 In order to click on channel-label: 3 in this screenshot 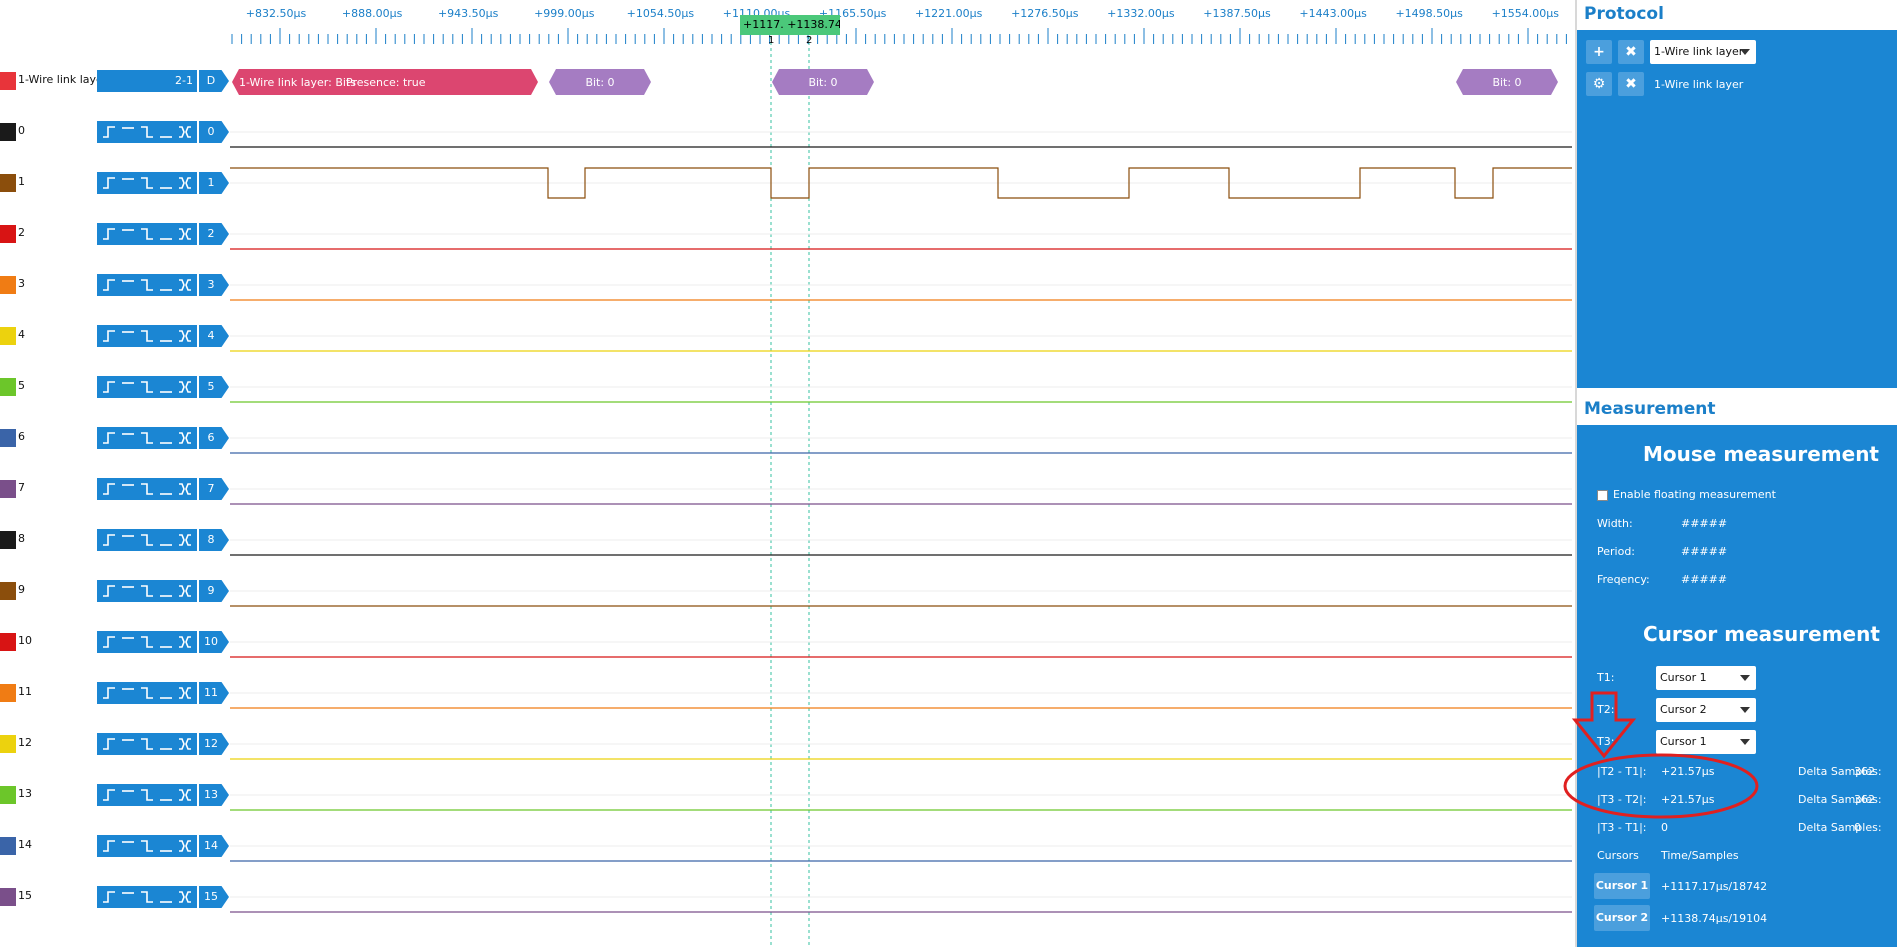, I will do `click(21, 283)`.